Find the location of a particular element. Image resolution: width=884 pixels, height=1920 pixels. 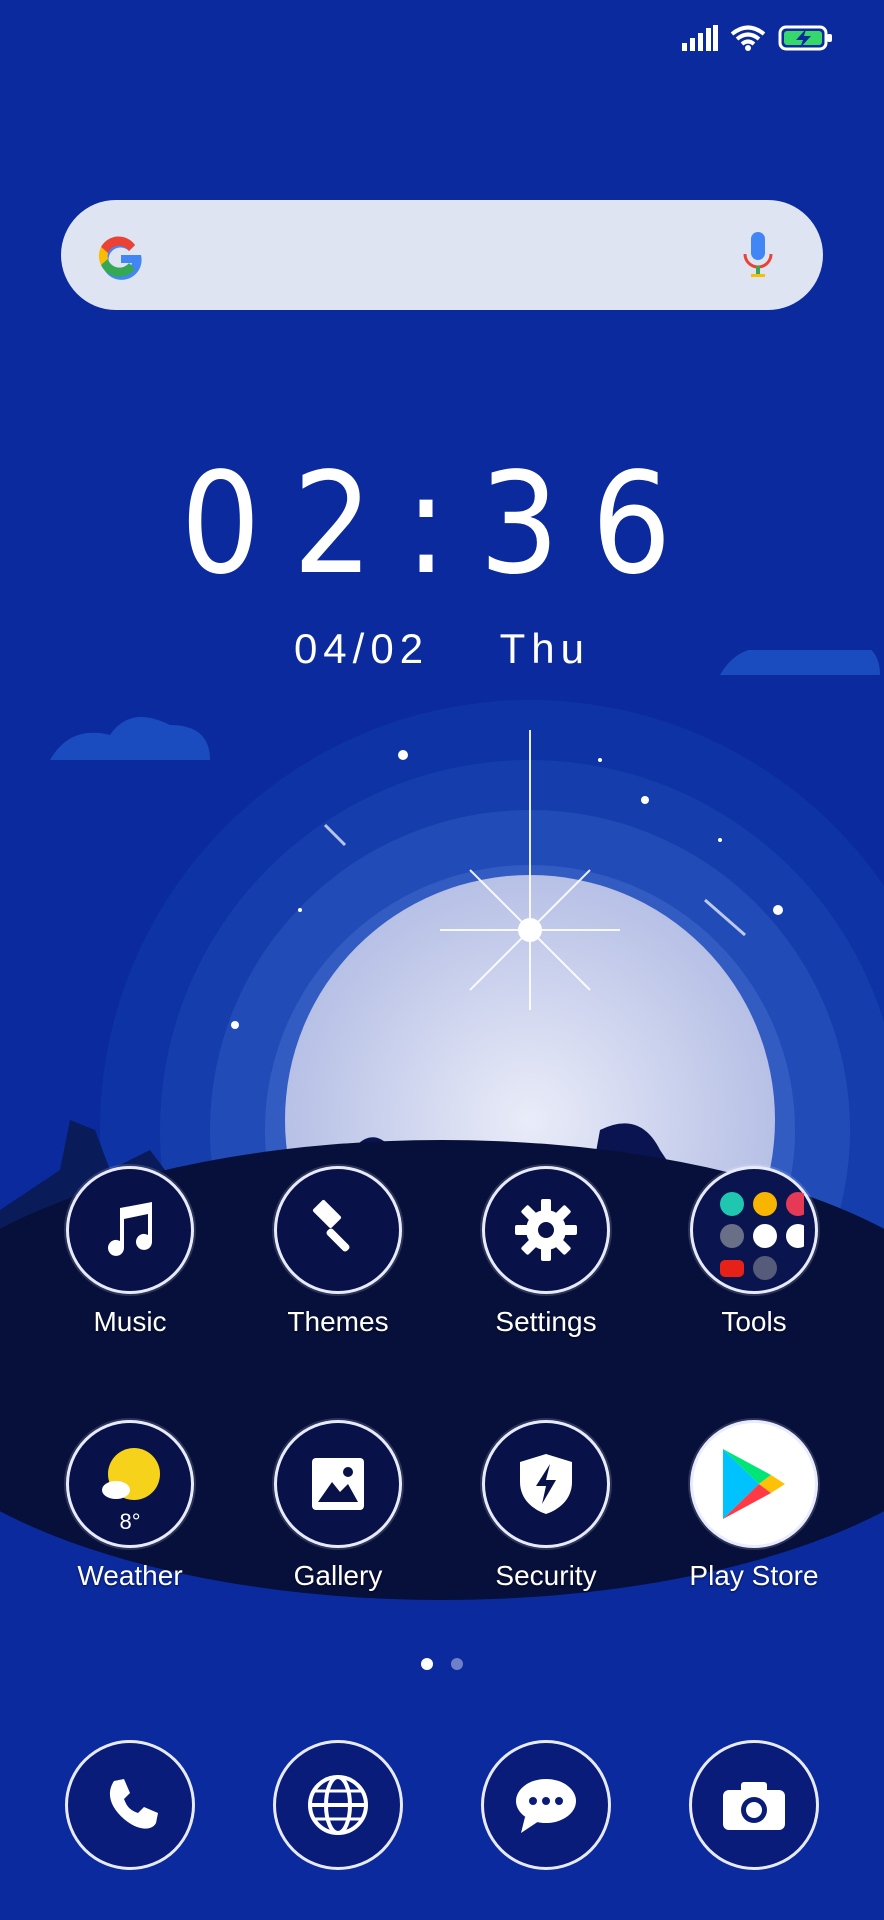

page-dot is located at coordinates (457, 1664).